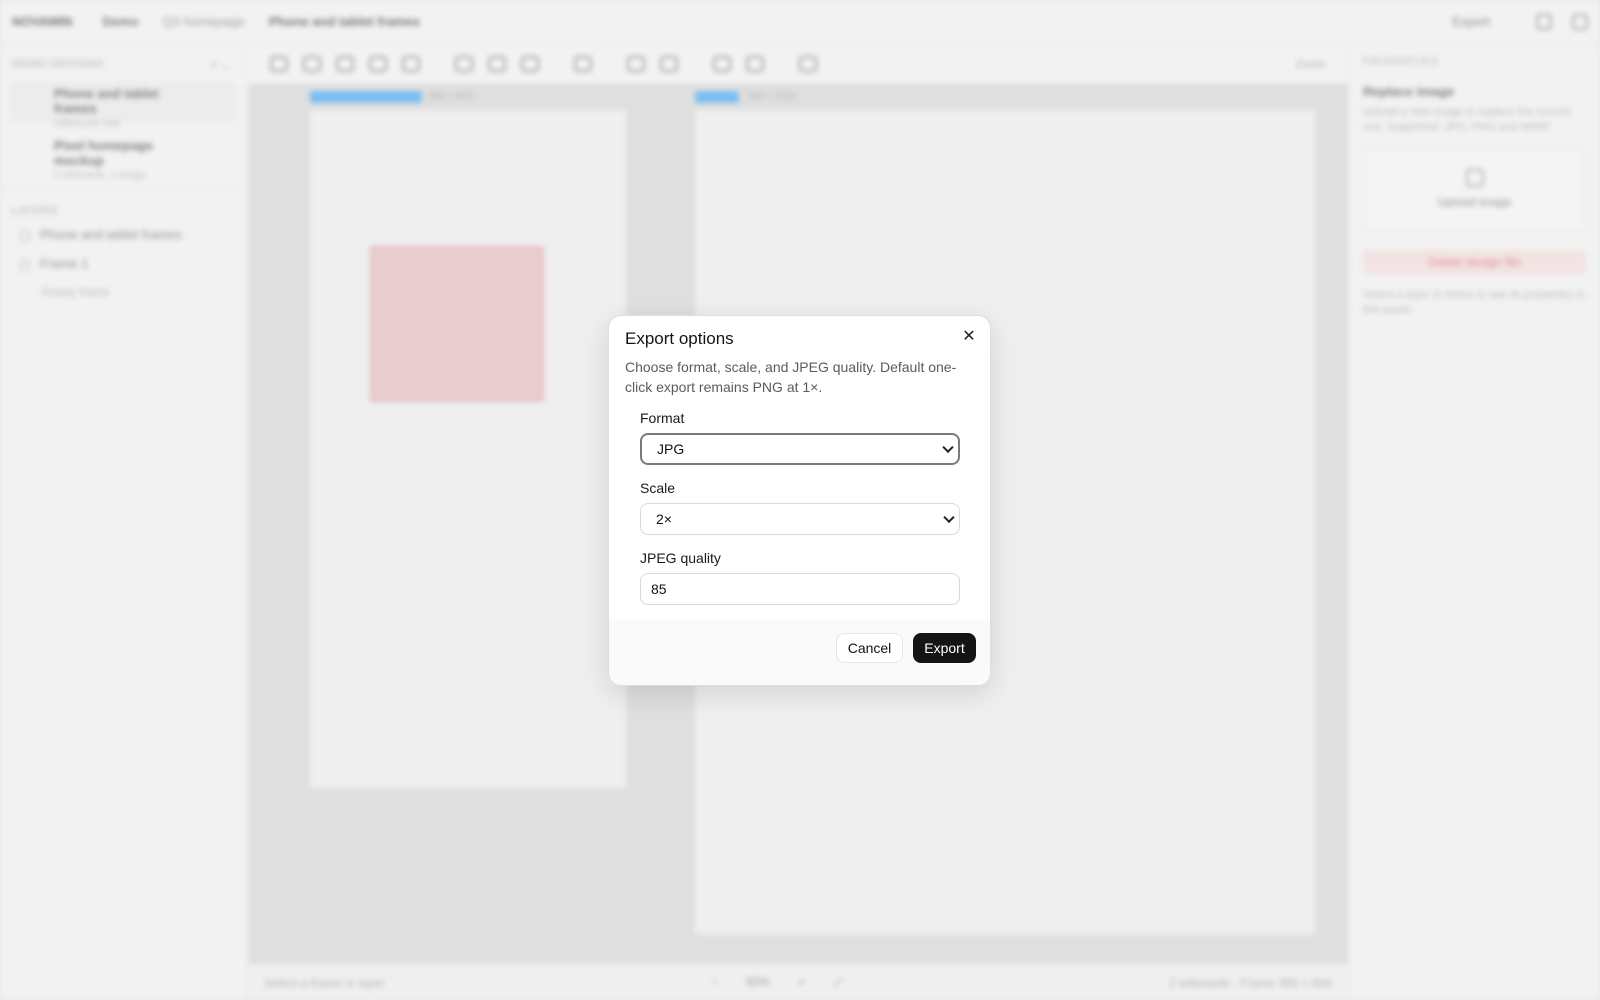  What do you see at coordinates (671, 449) in the screenshot?
I see `format-value: JPG` at bounding box center [671, 449].